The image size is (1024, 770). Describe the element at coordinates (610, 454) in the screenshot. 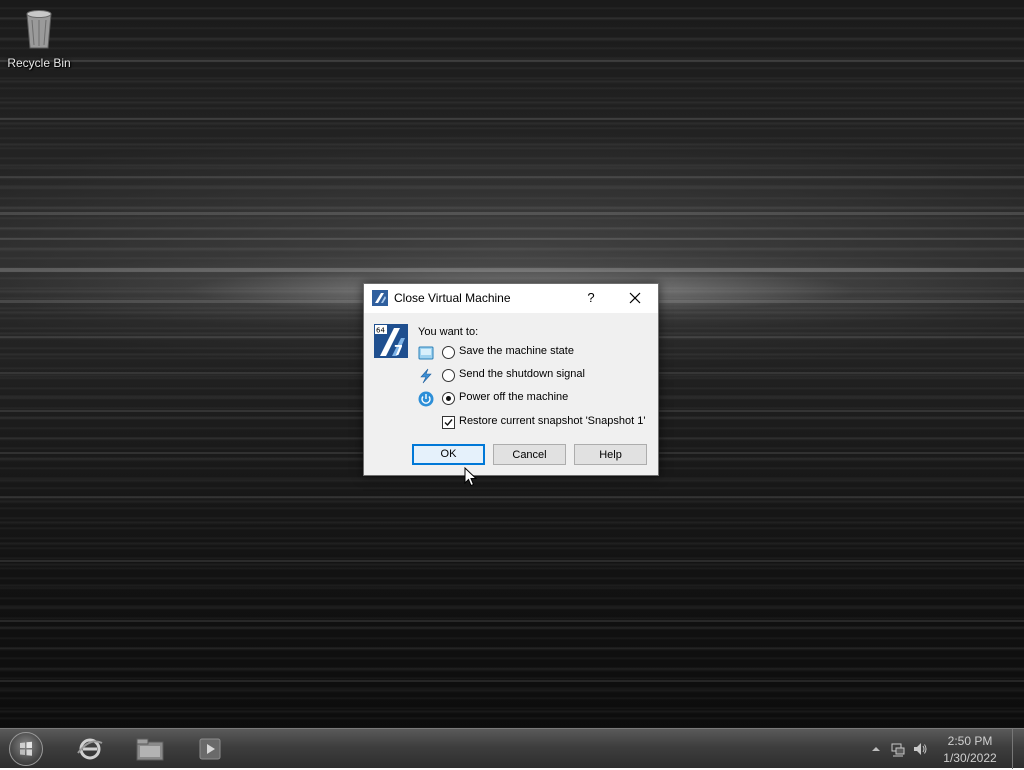

I see `help-button: Help` at that location.